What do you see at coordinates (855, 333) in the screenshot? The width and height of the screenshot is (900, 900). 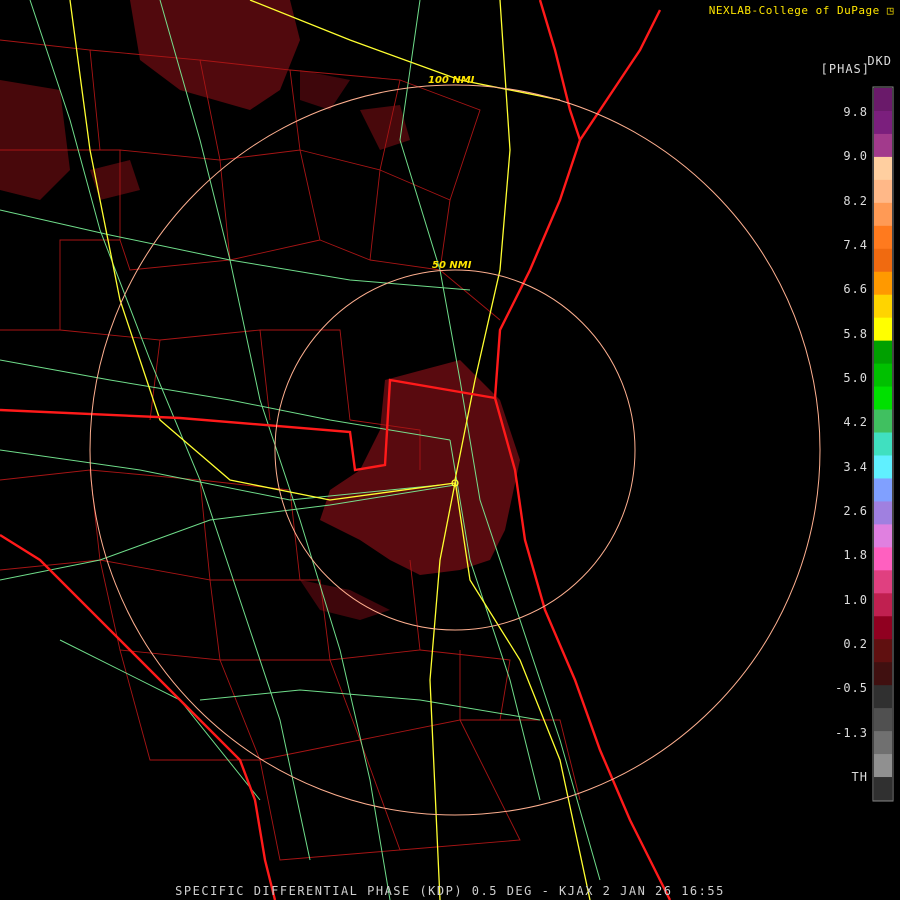 I see `legend-label: 5.8` at bounding box center [855, 333].